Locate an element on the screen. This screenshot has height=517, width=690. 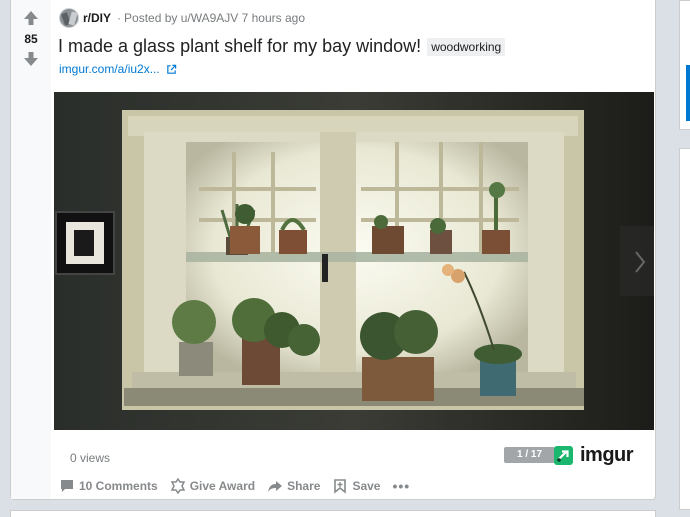
share-button: Share is located at coordinates (293, 486).